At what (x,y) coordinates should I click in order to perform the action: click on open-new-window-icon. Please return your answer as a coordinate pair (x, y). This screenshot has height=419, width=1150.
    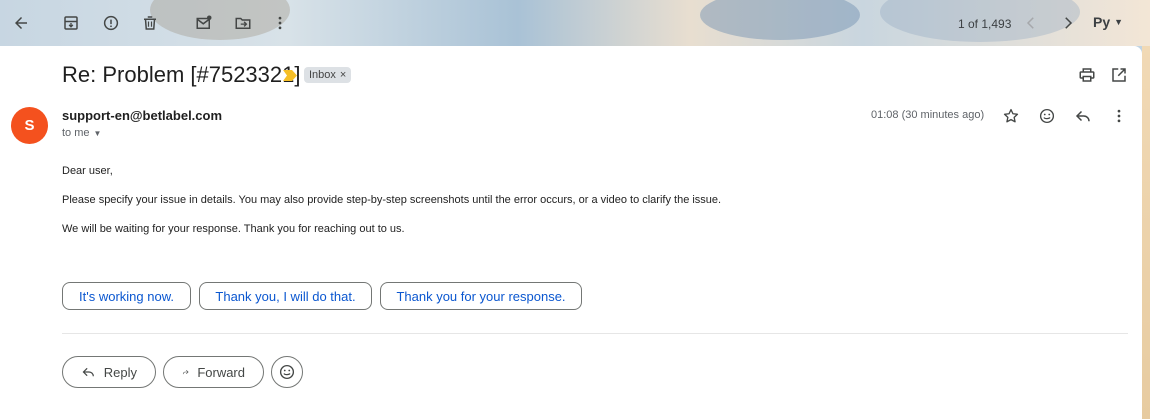
    Looking at the image, I should click on (1119, 75).